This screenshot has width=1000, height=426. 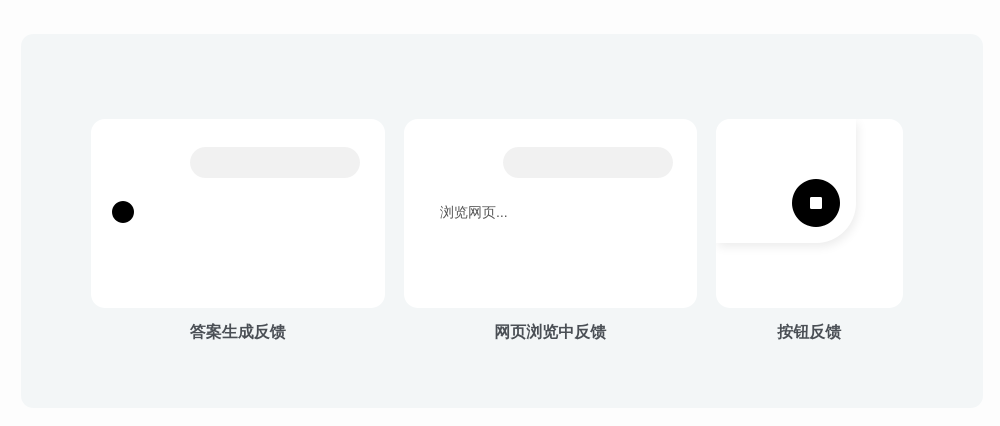 I want to click on stop-button, so click(x=816, y=203).